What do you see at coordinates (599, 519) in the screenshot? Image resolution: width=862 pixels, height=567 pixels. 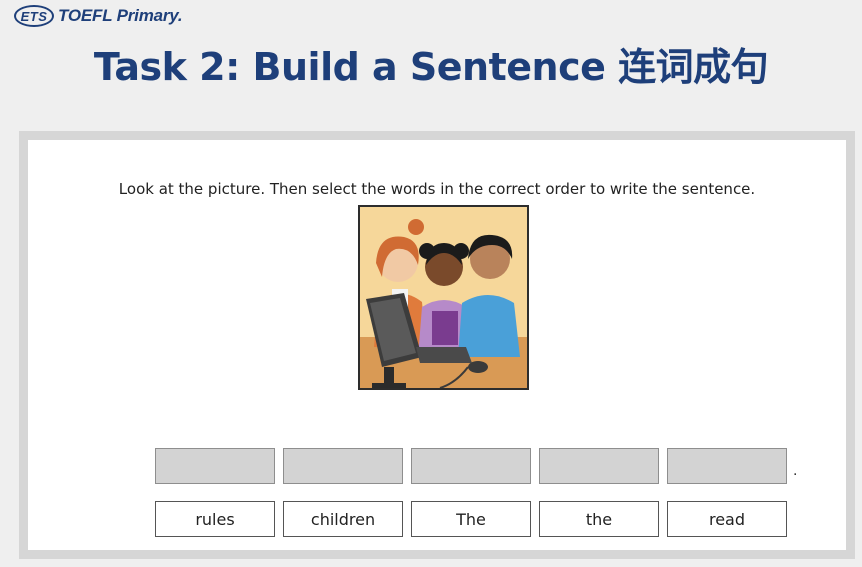 I see `word-button-the: the` at bounding box center [599, 519].